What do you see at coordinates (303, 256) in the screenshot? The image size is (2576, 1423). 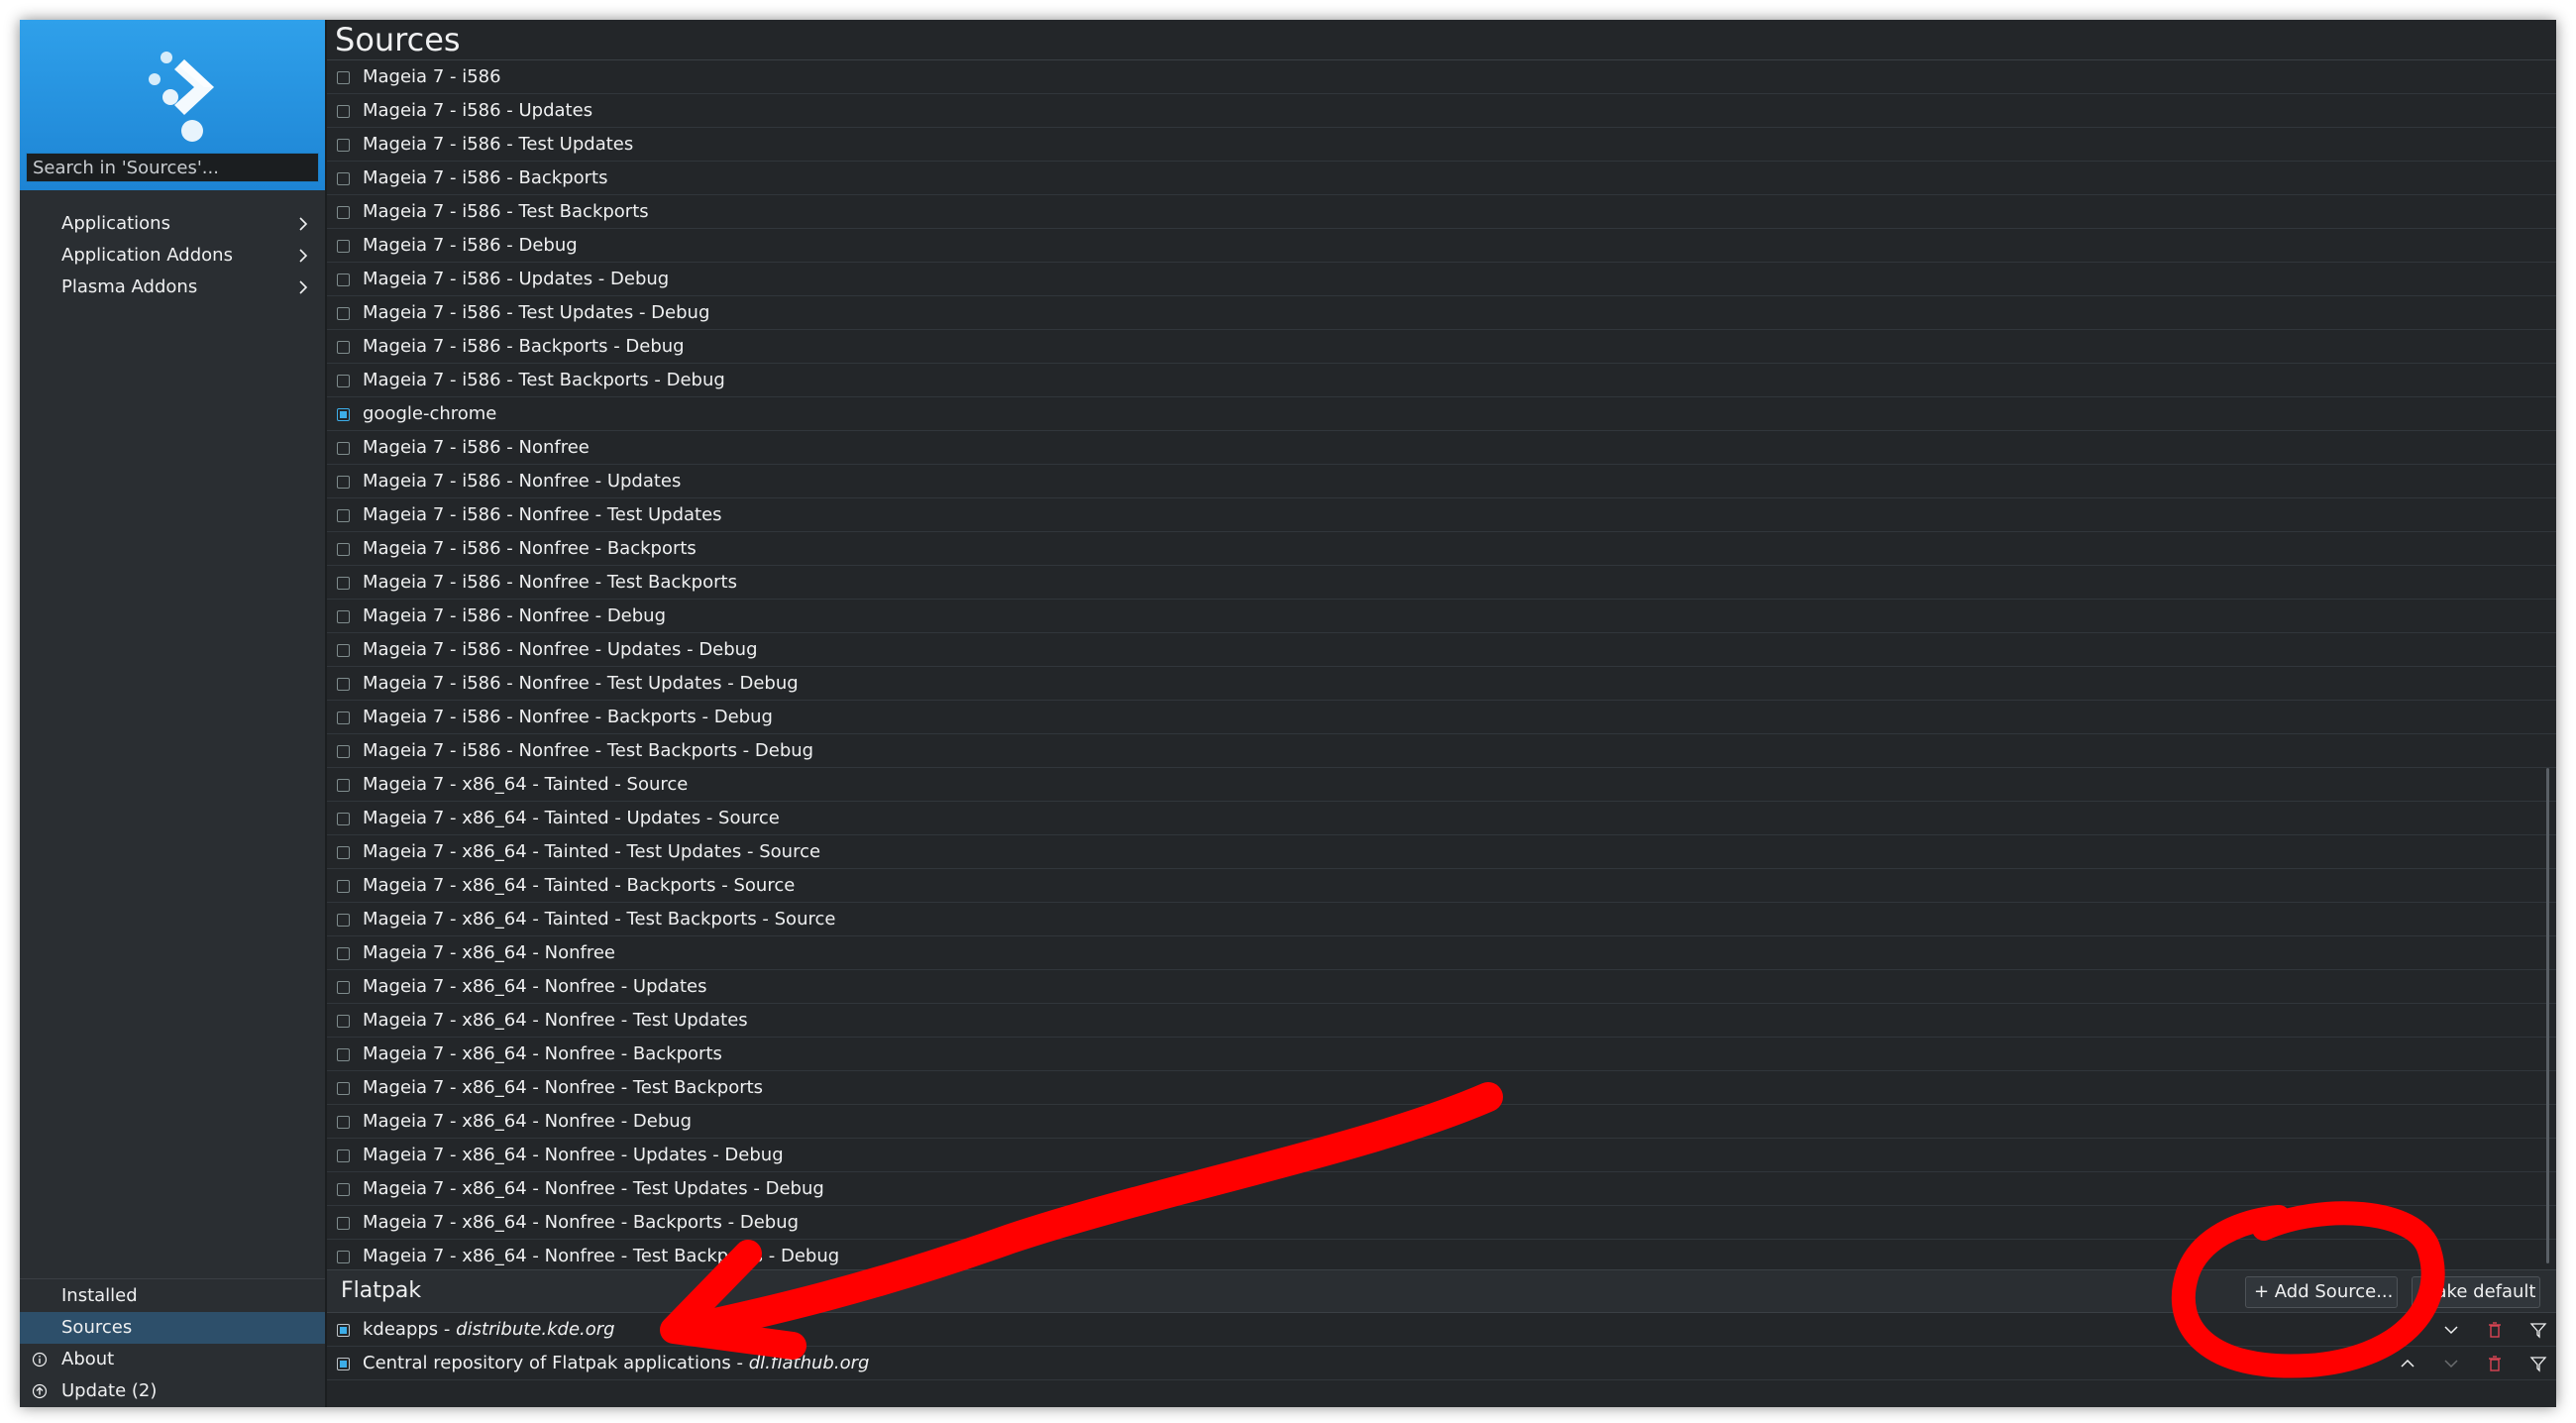 I see `chevron-right-icon` at bounding box center [303, 256].